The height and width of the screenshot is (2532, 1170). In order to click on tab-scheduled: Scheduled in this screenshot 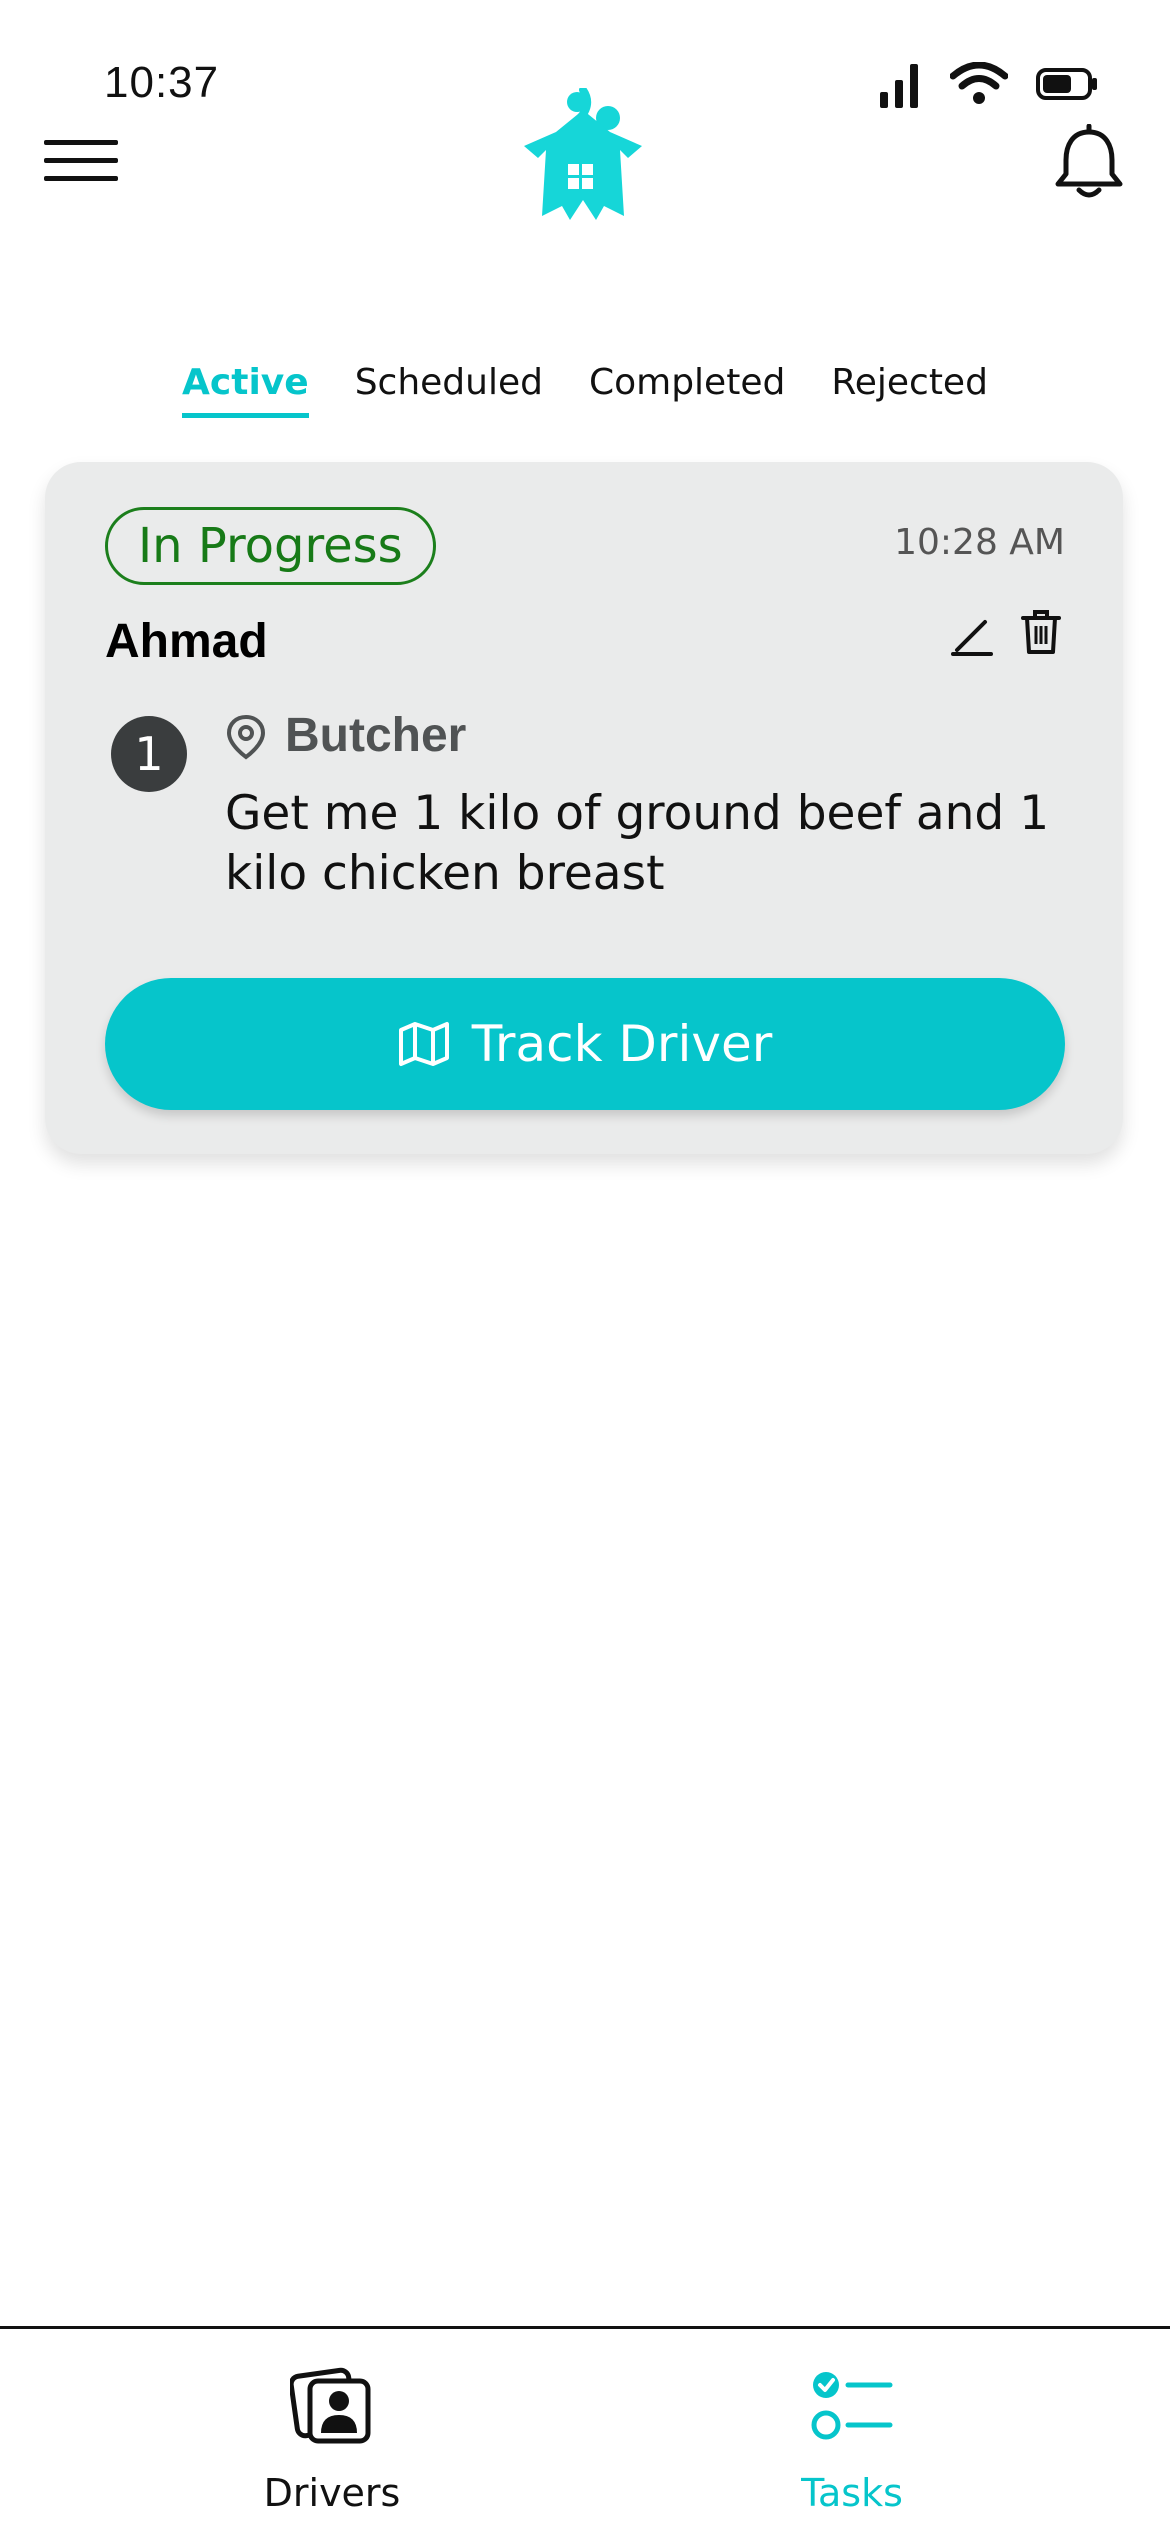, I will do `click(449, 390)`.